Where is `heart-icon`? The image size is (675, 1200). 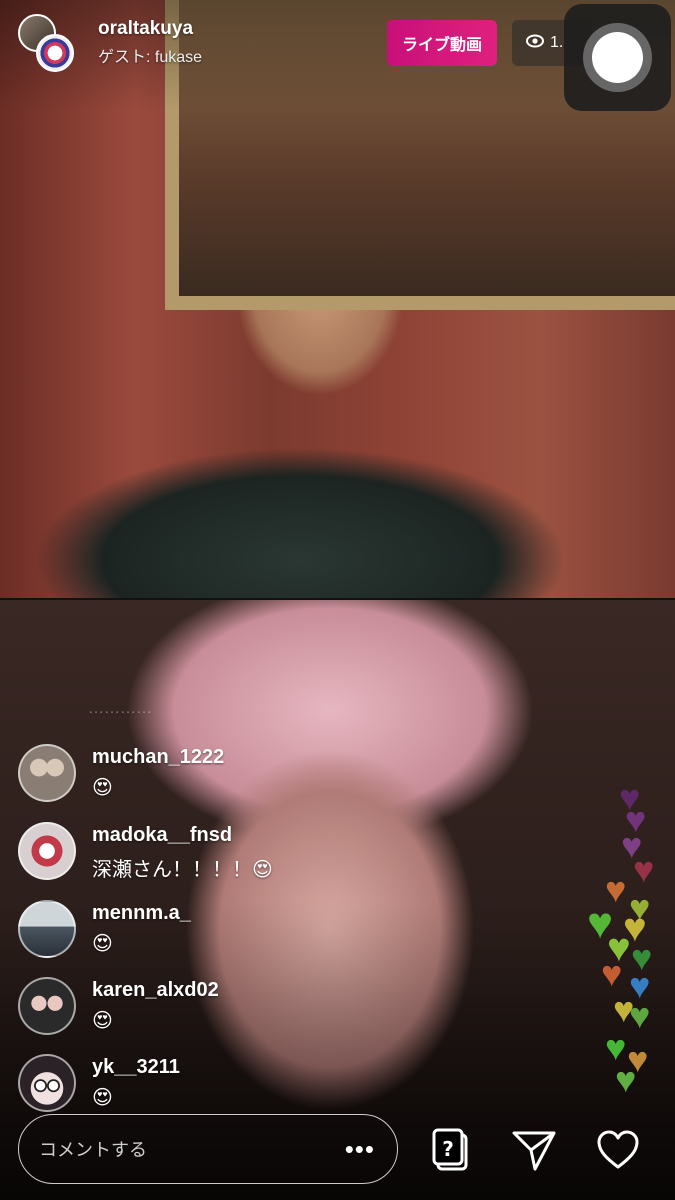
heart-icon is located at coordinates (618, 1149).